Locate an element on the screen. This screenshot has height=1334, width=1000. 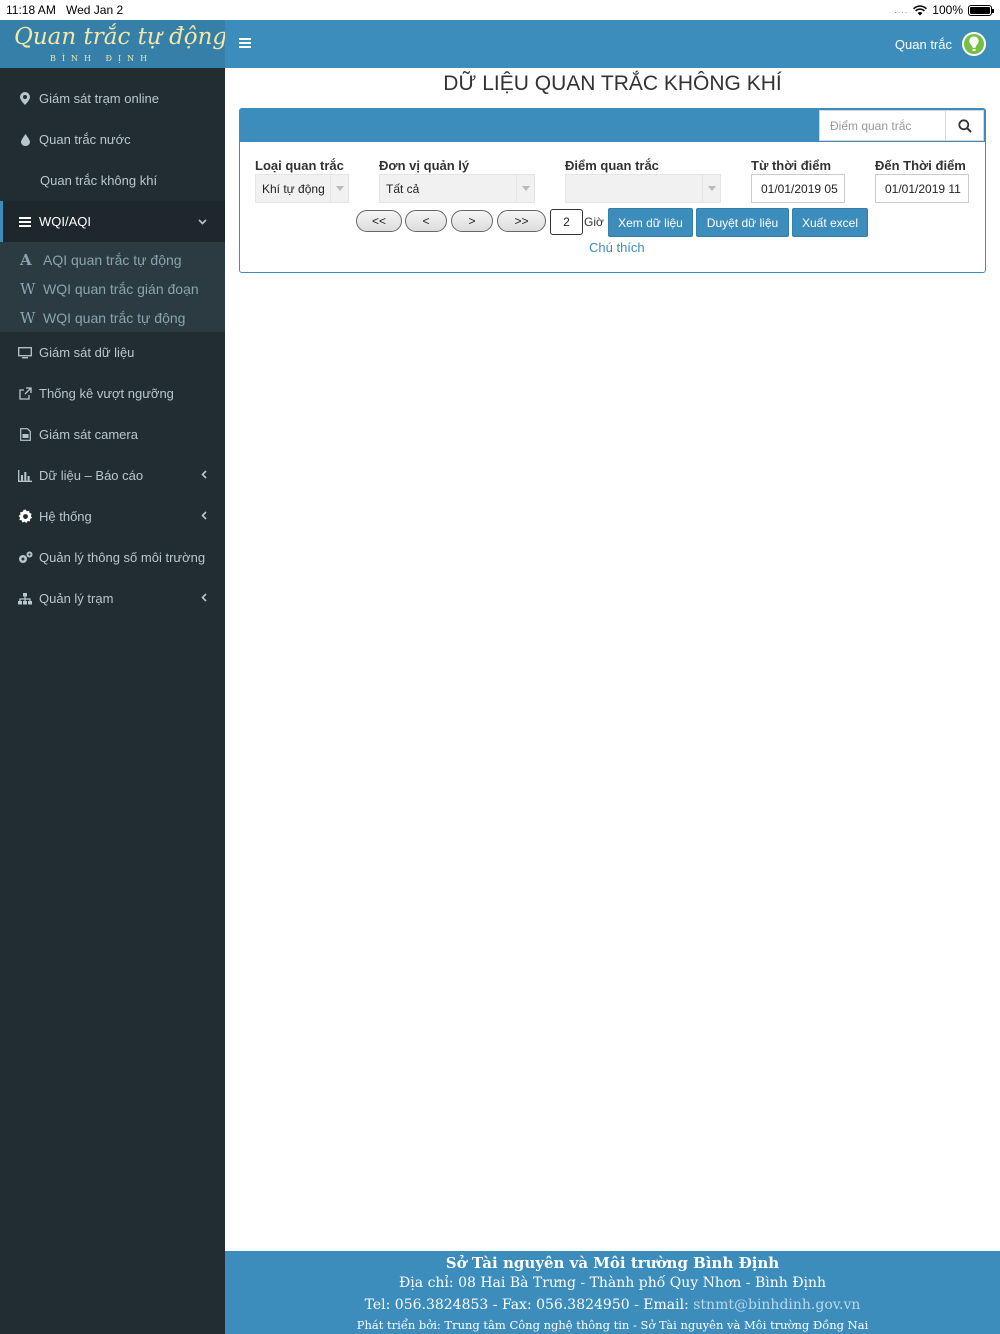
sidebar-item-station-online: Giám sát trạm online is located at coordinates (112, 98).